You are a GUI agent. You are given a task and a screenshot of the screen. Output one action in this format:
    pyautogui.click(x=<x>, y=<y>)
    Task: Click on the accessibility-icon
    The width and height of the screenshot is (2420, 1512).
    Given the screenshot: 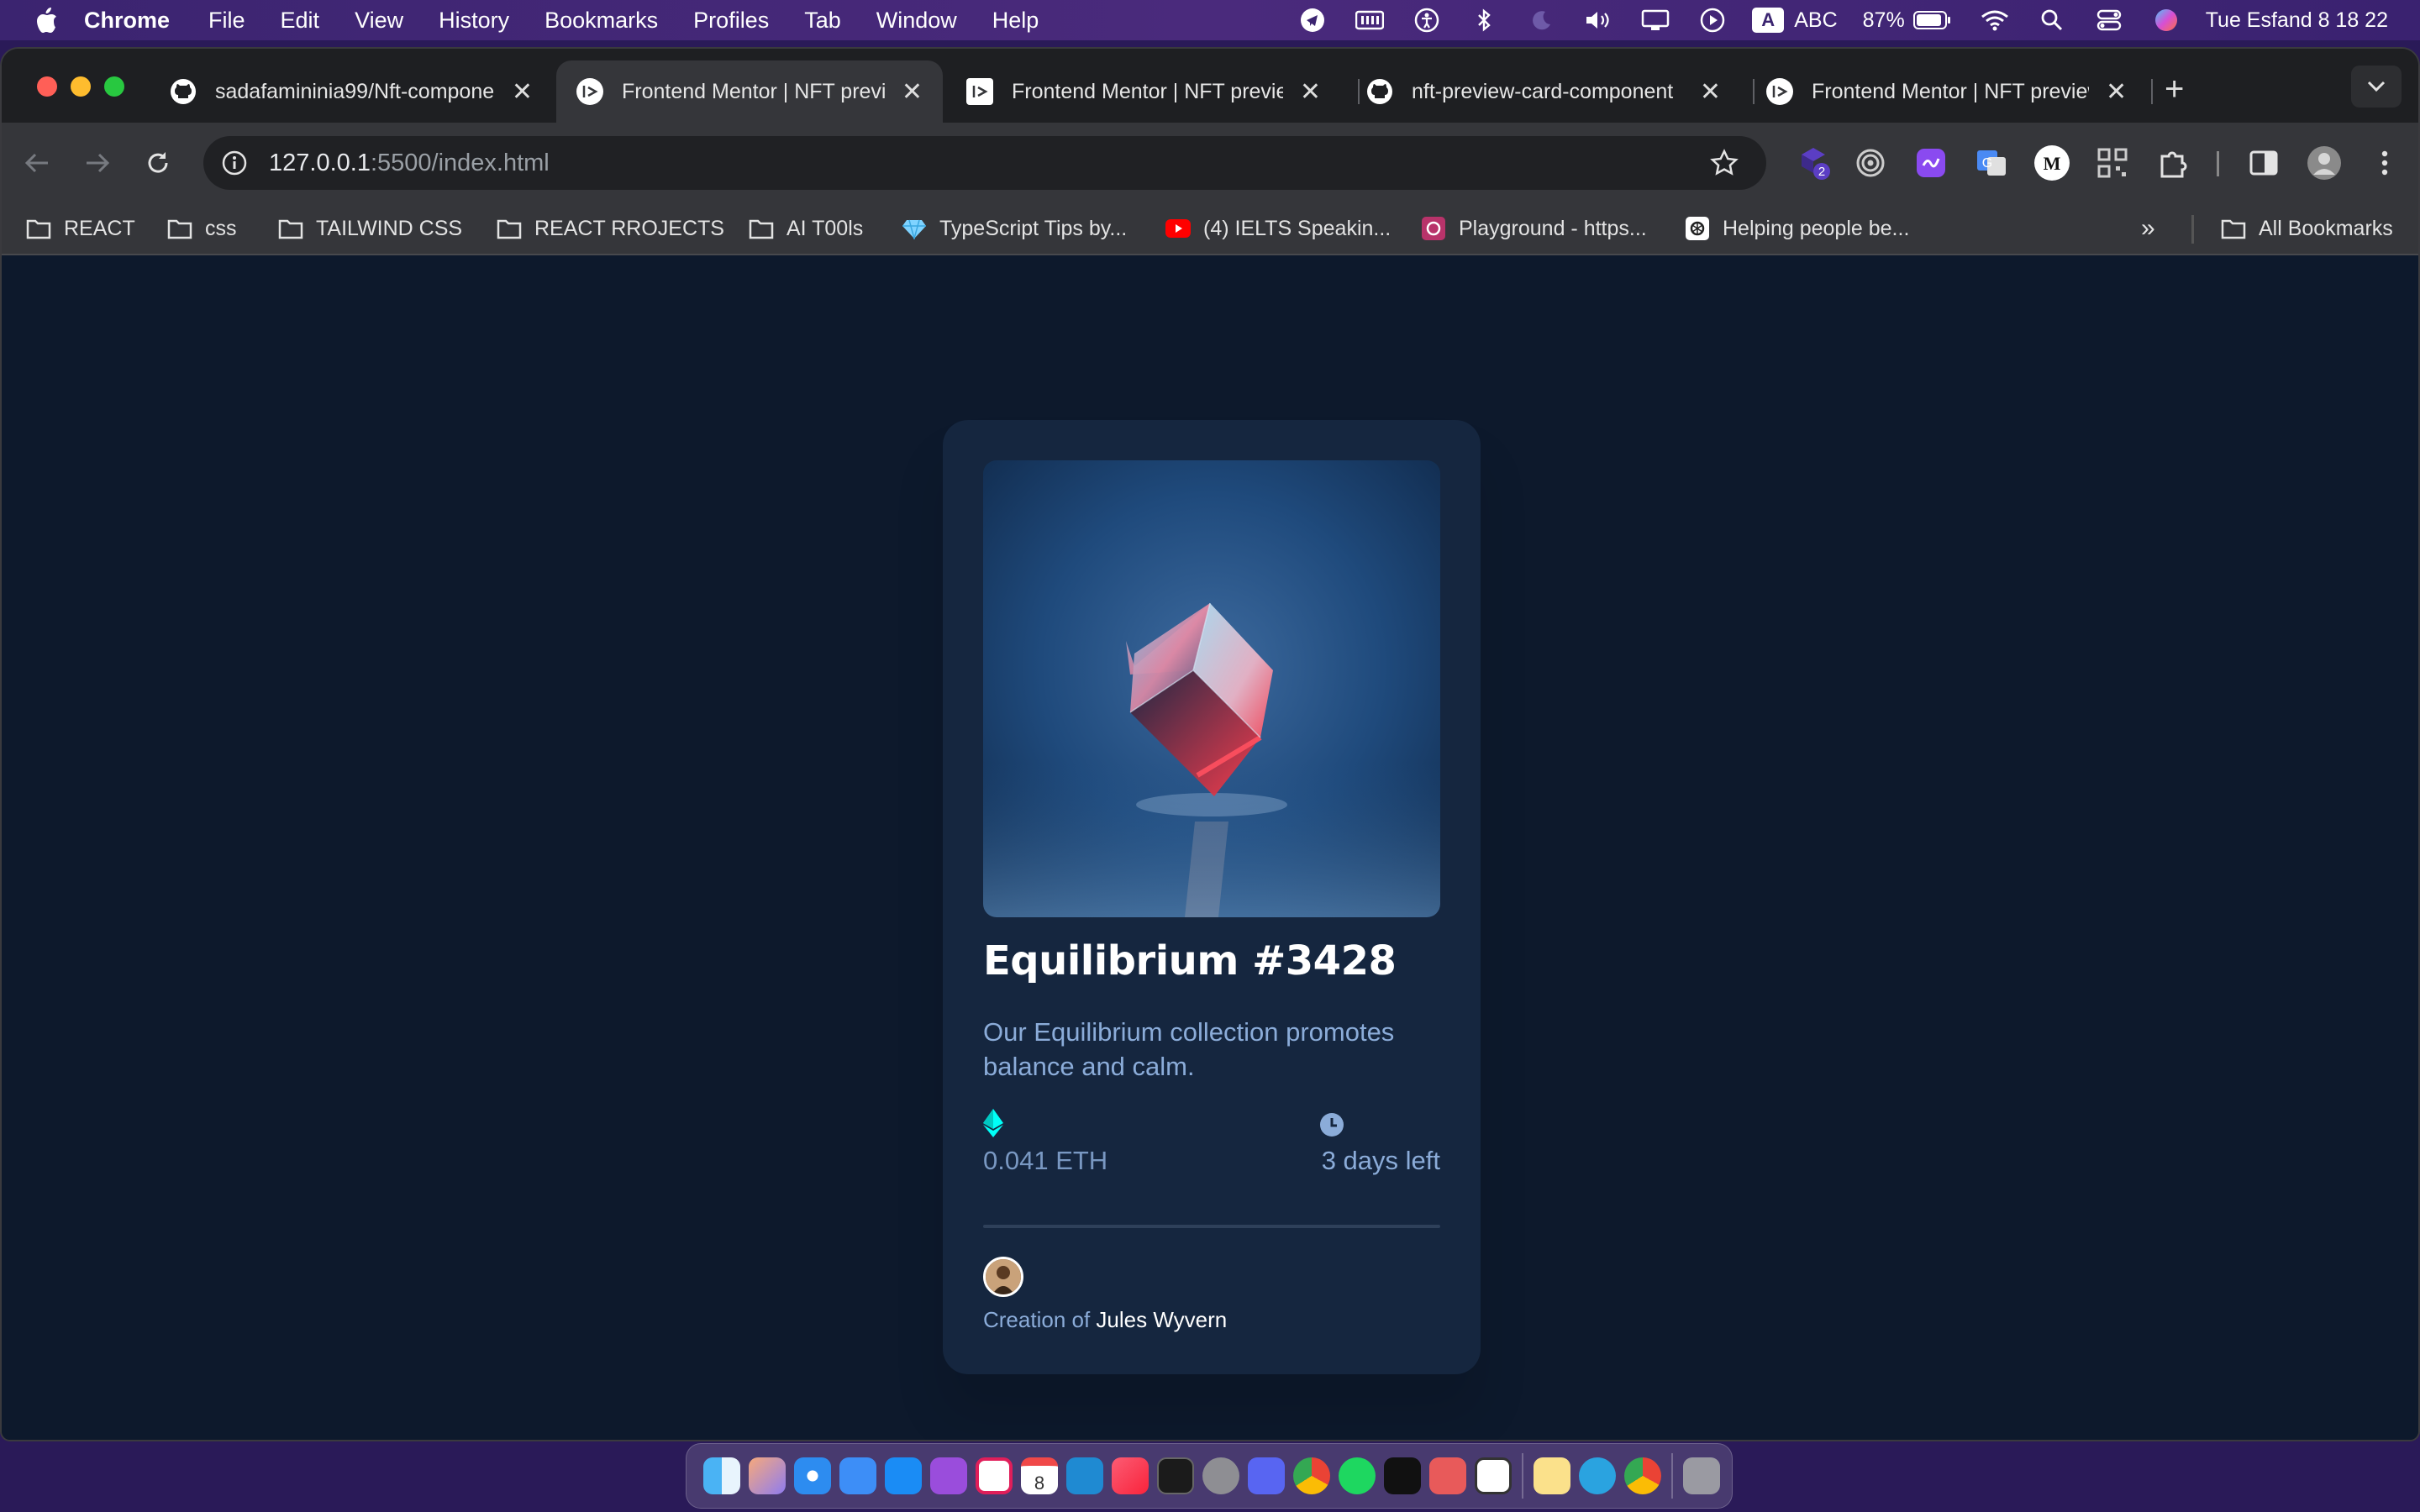 What is the action you would take?
    pyautogui.click(x=1427, y=20)
    